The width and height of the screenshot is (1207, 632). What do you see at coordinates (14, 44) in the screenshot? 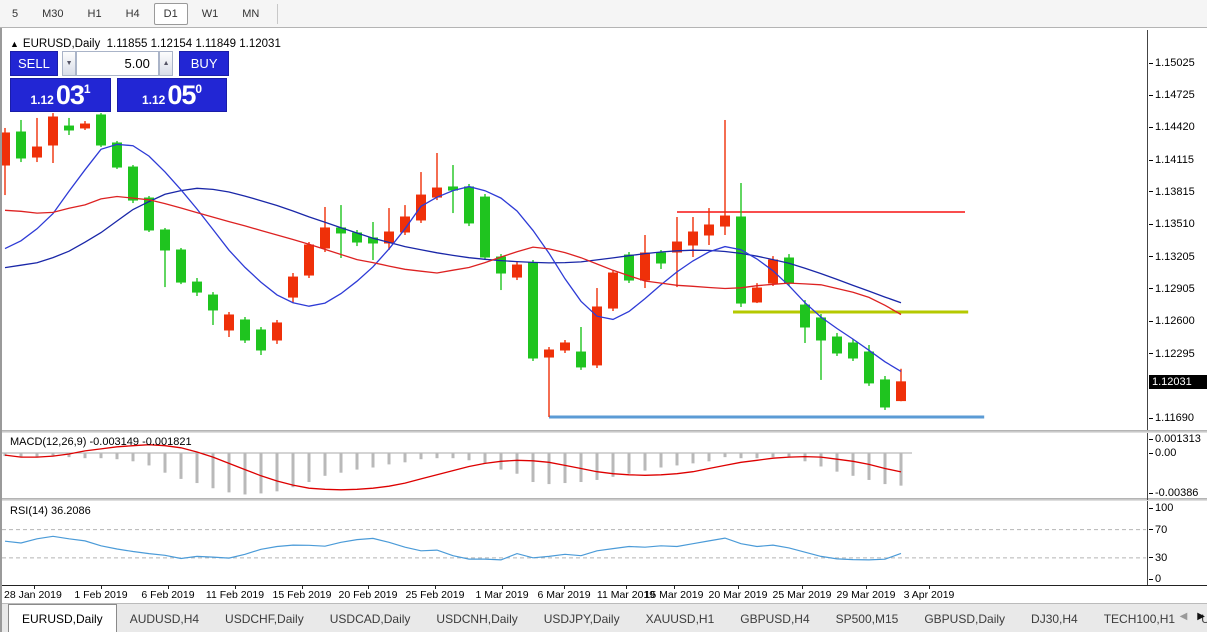
I see `direction-up-icon: ▲` at bounding box center [14, 44].